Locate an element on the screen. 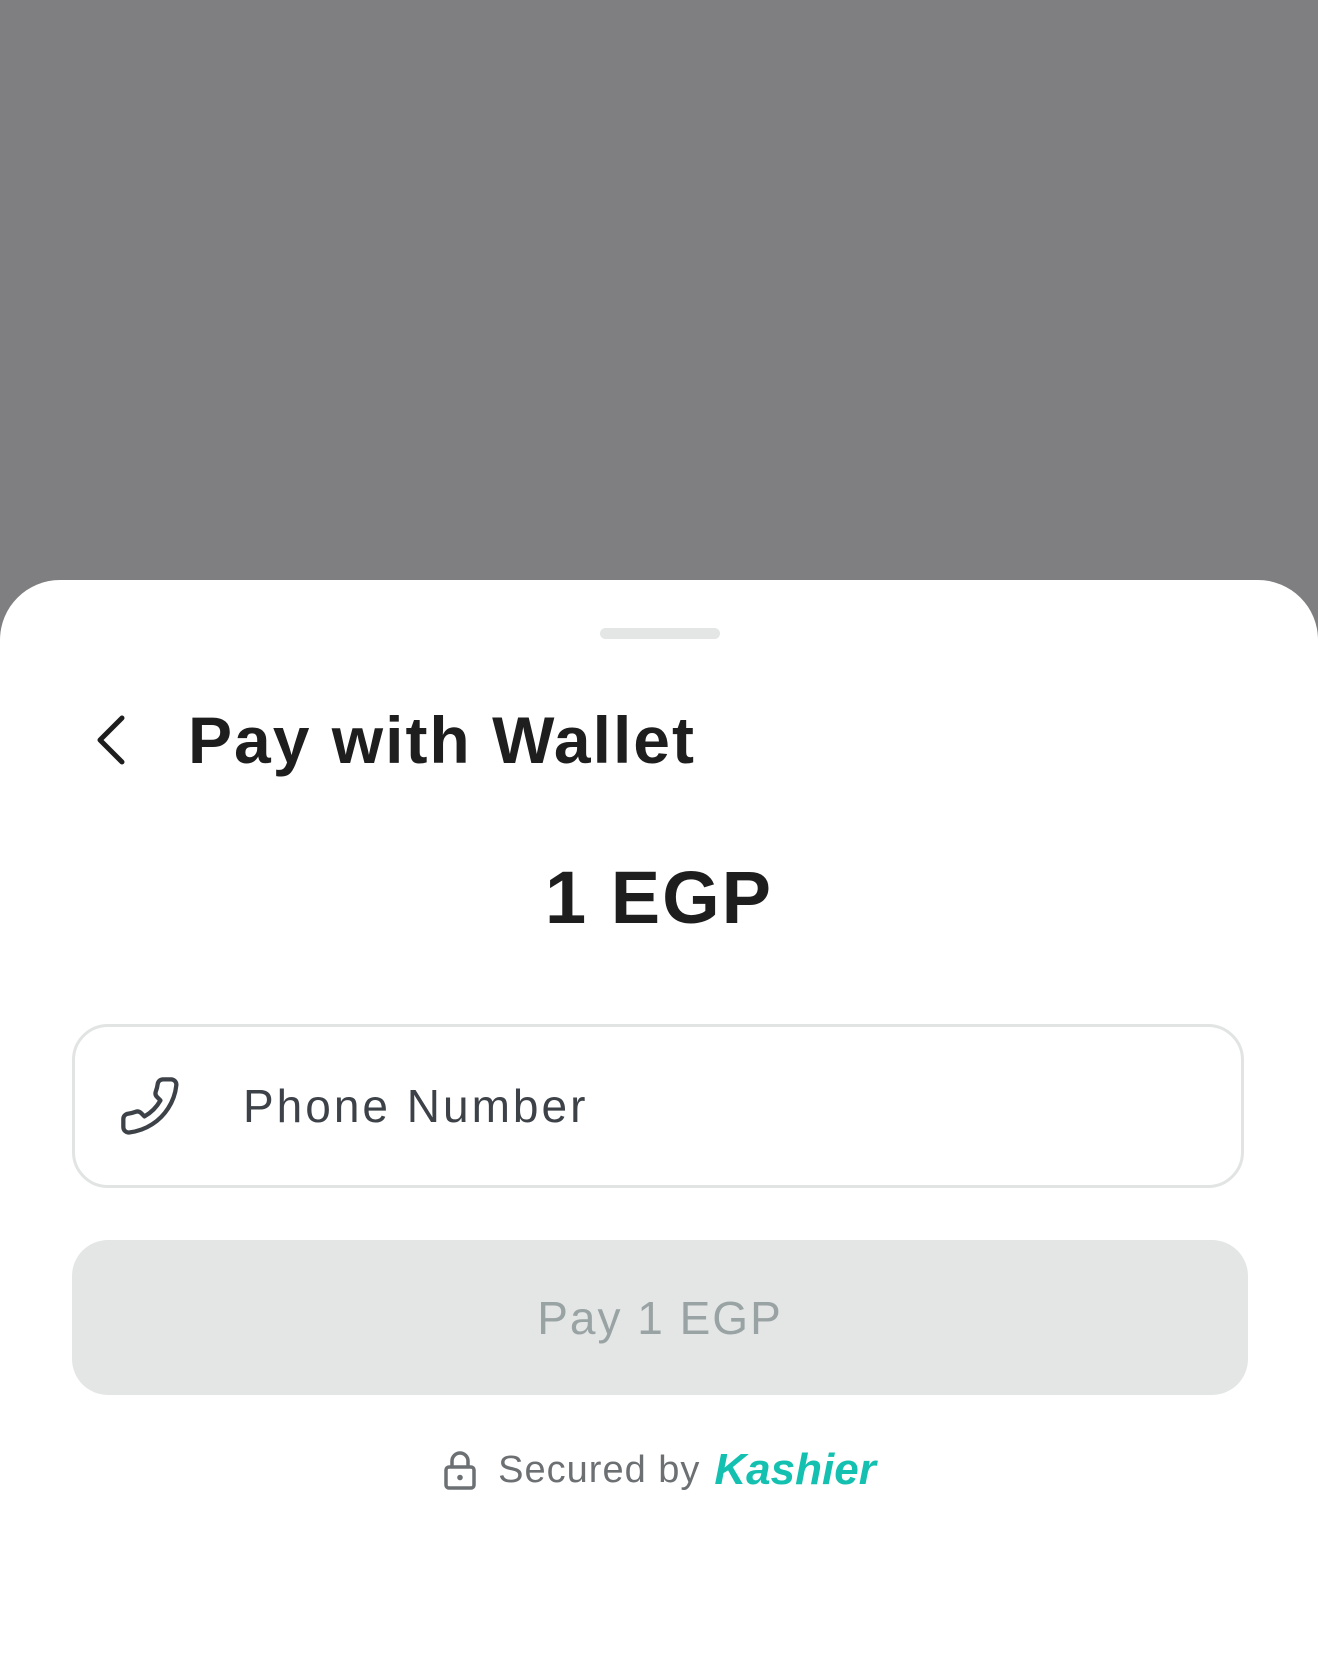 The width and height of the screenshot is (1318, 1663). payment-amount: 1 EGP is located at coordinates (659, 897).